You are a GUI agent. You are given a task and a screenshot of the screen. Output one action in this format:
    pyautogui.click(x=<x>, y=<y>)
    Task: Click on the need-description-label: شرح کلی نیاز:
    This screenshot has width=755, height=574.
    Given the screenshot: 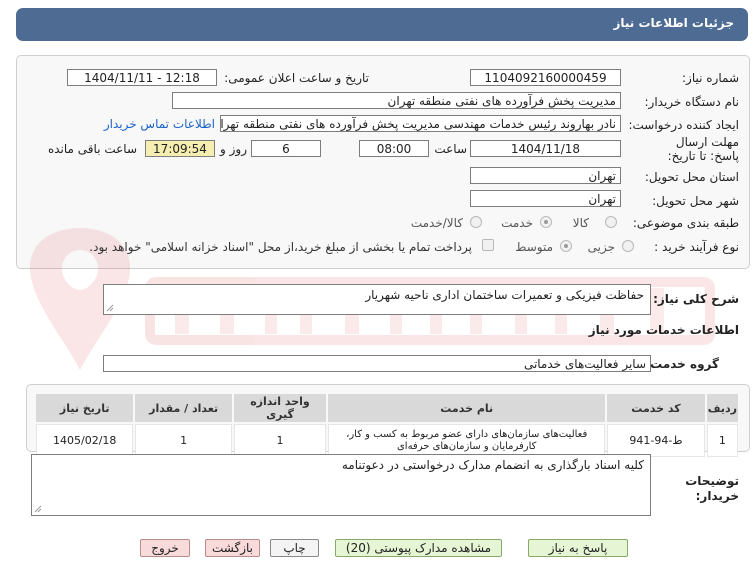 What is the action you would take?
    pyautogui.click(x=696, y=299)
    